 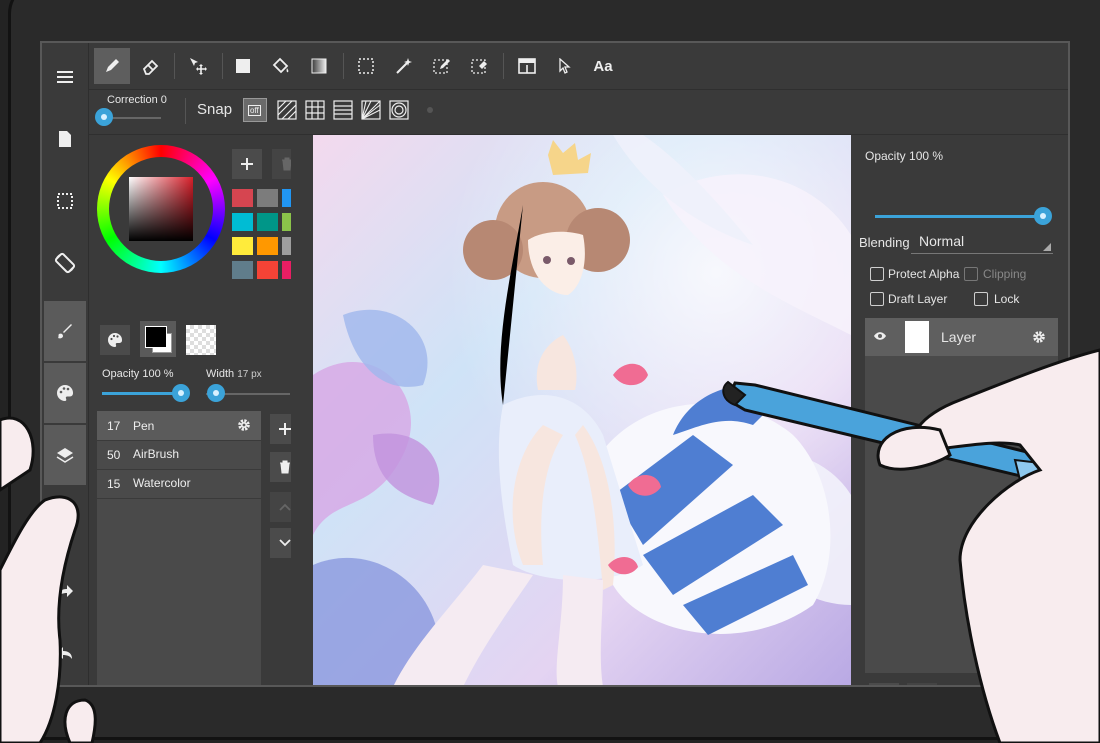 I want to click on left-hand-finger, so click(x=40, y=619).